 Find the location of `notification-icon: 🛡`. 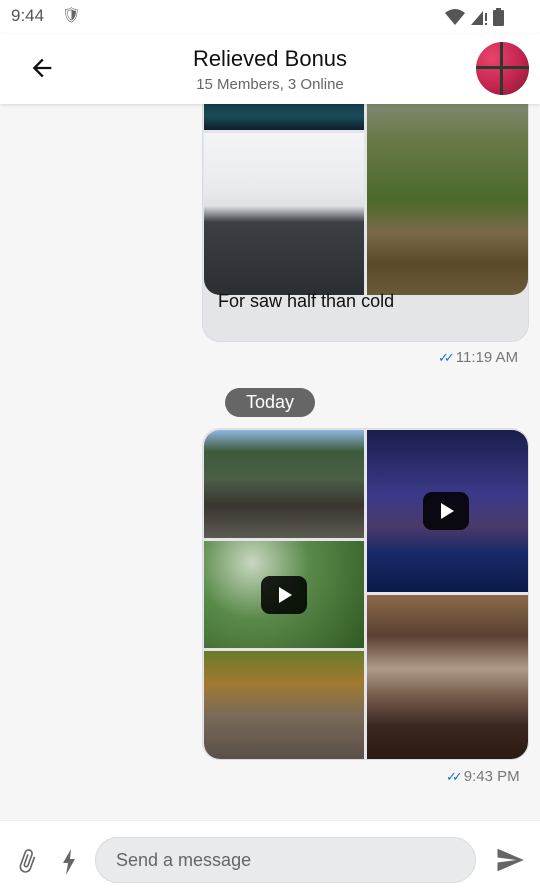

notification-icon: 🛡 is located at coordinates (72, 15).